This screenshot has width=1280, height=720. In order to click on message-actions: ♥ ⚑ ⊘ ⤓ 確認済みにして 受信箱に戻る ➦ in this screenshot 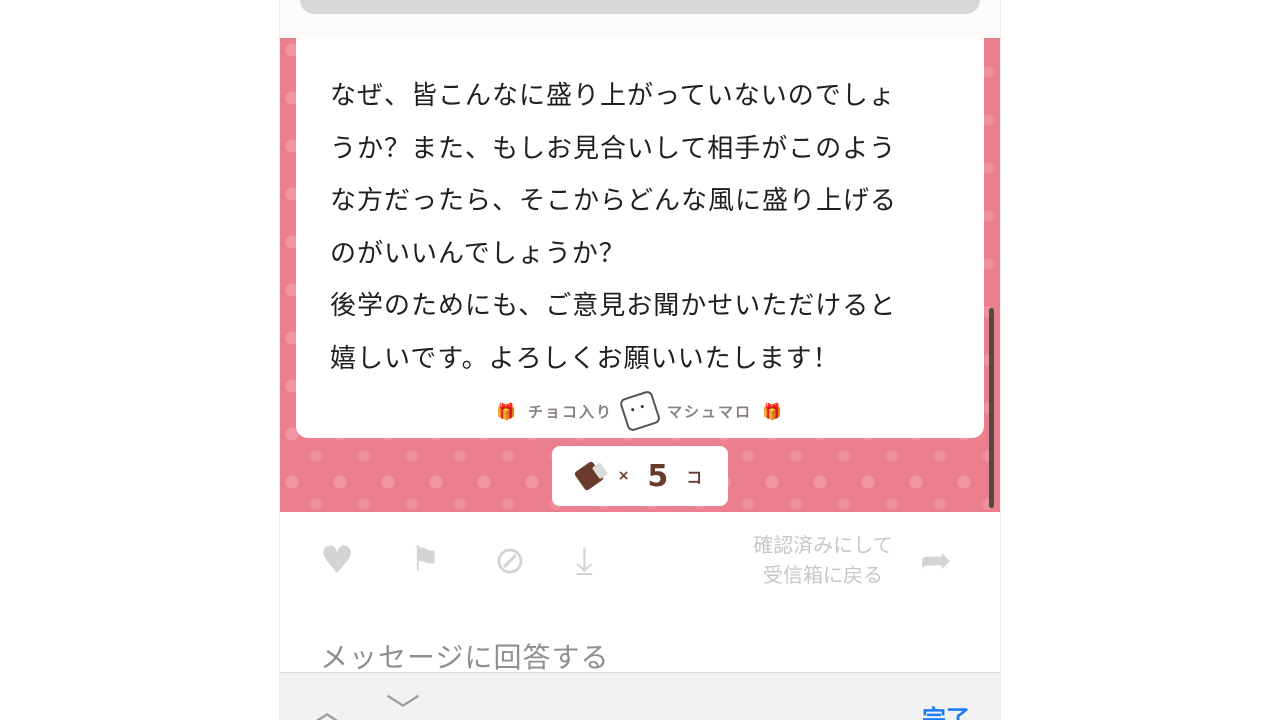, I will do `click(640, 560)`.